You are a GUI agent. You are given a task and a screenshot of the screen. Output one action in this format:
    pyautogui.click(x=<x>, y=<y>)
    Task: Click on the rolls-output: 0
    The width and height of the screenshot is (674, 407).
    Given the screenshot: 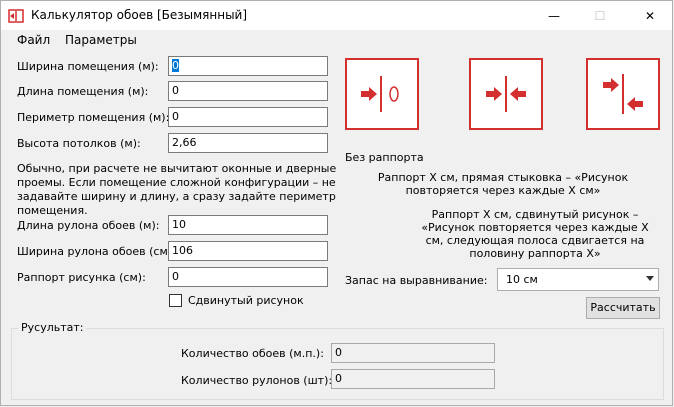 What is the action you would take?
    pyautogui.click(x=413, y=379)
    